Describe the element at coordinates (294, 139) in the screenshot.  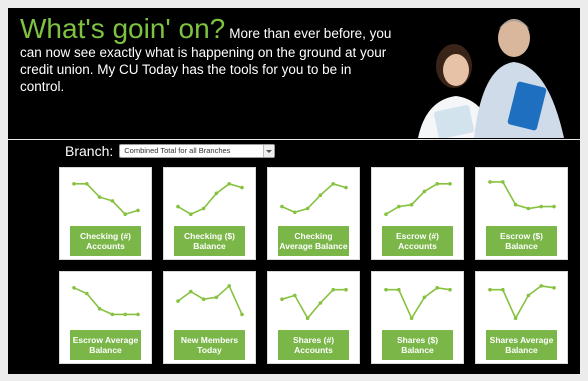
I see `section-divider` at that location.